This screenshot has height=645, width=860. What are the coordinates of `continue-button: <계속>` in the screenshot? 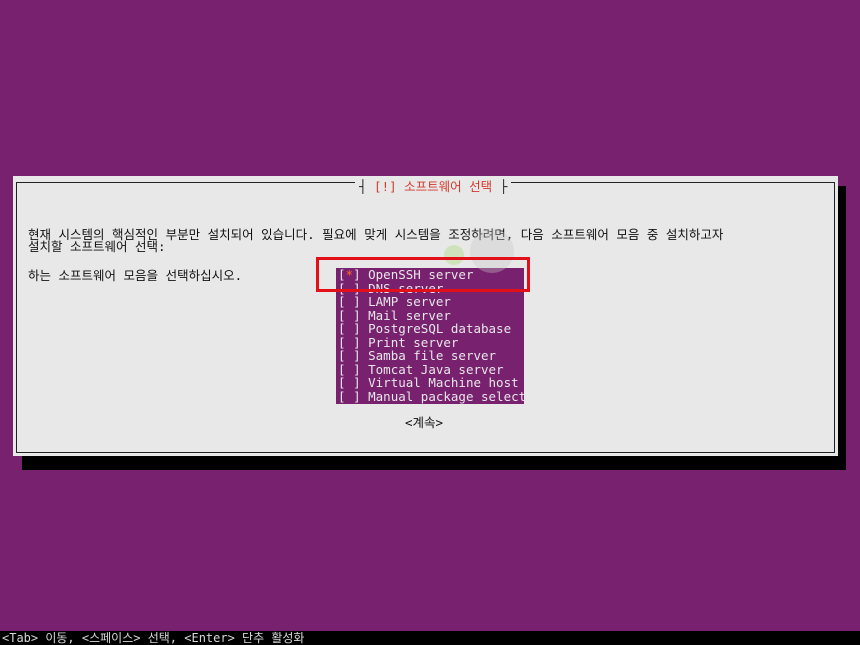 It's located at (424, 423).